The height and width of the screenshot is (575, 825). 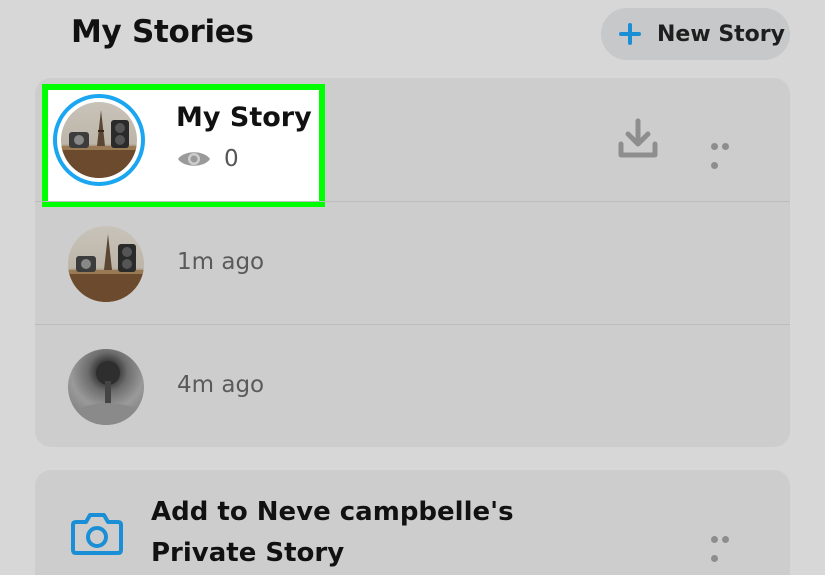 What do you see at coordinates (221, 385) in the screenshot?
I see `story-time: 4m ago` at bounding box center [221, 385].